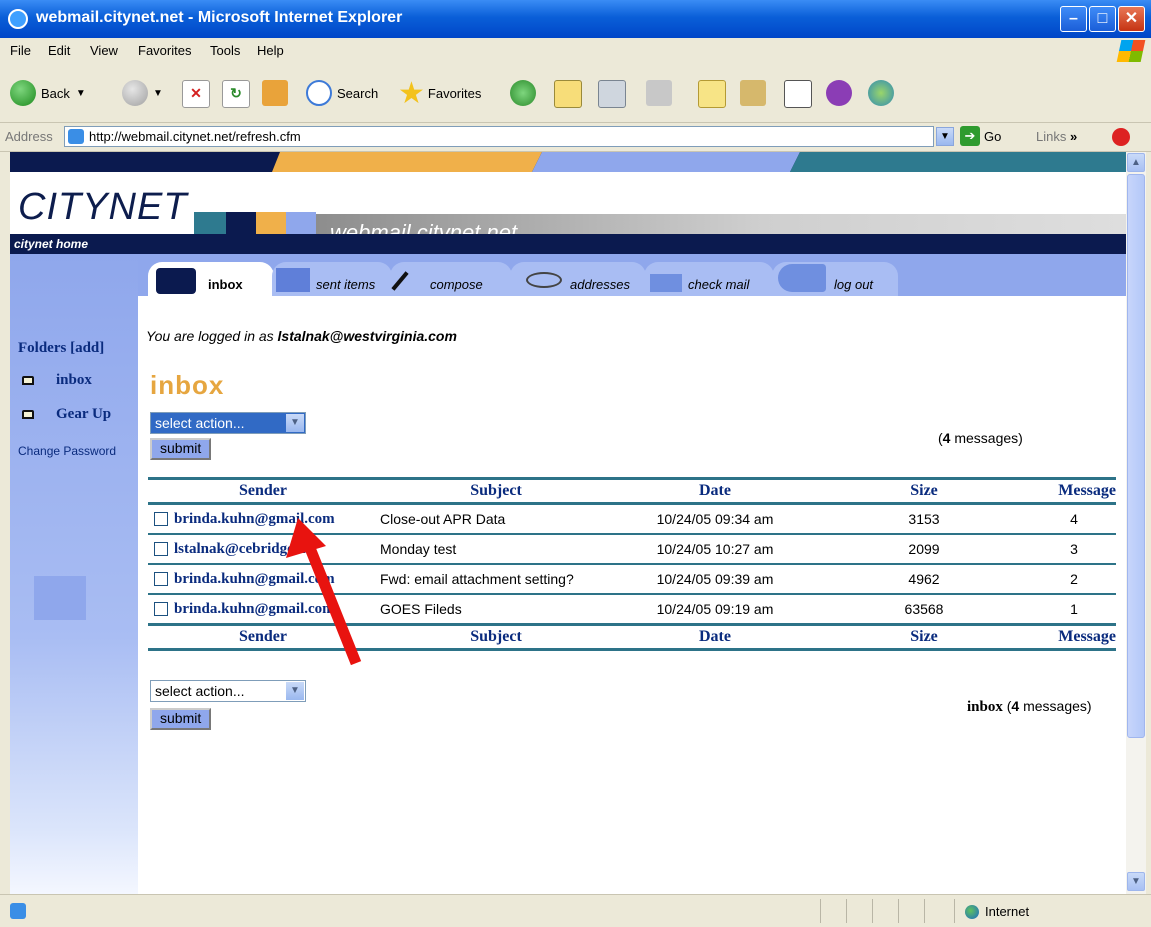 Image resolution: width=1151 pixels, height=927 pixels. Describe the element at coordinates (924, 637) in the screenshot. I see `column-footer-size: Size` at that location.